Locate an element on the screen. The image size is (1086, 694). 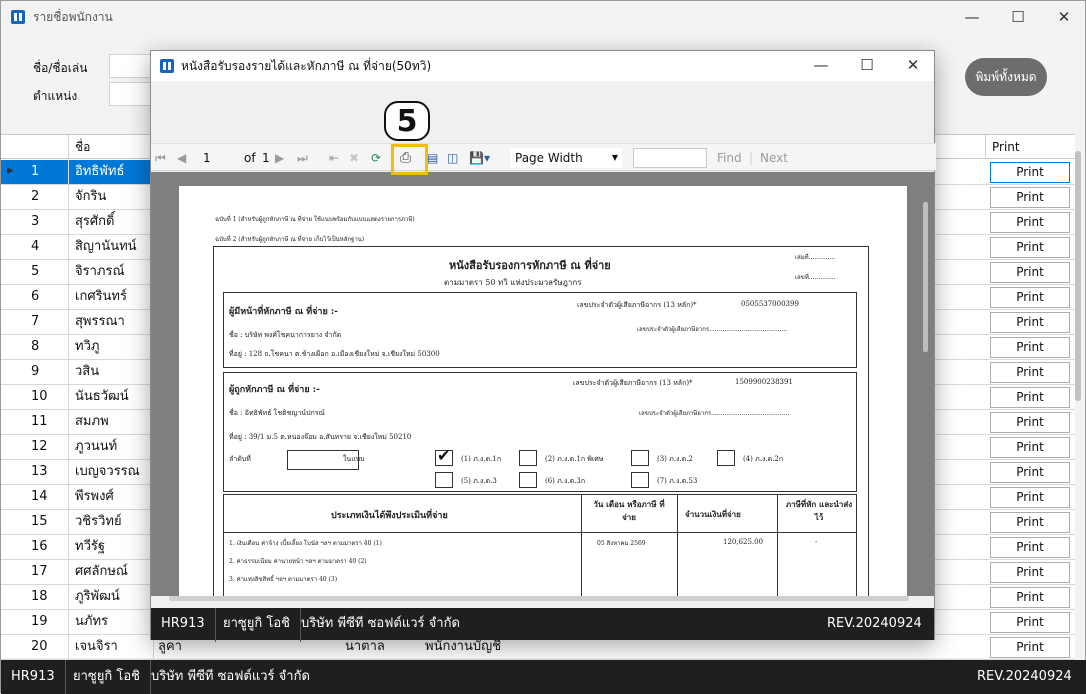
employee-name: ทวีรัฐ is located at coordinates (111, 547).